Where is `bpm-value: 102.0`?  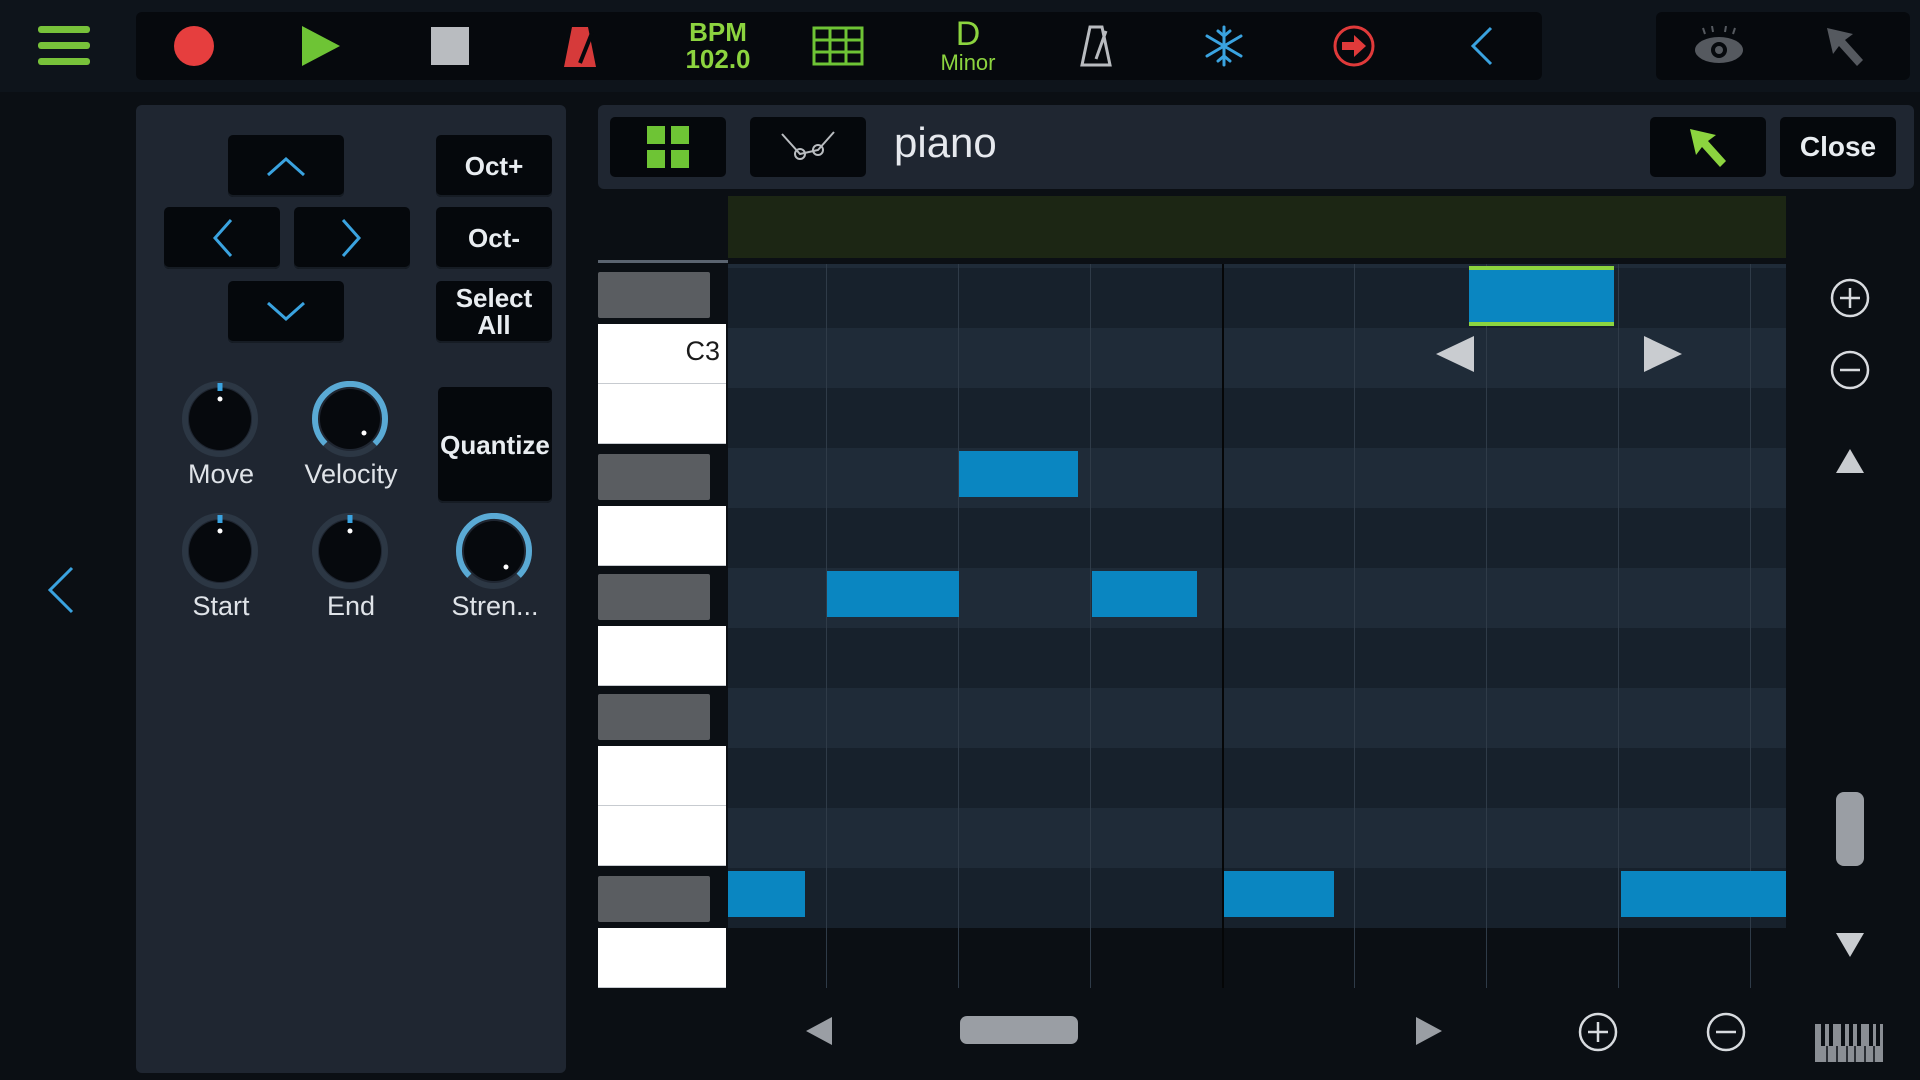
bpm-value: 102.0 is located at coordinates (718, 59).